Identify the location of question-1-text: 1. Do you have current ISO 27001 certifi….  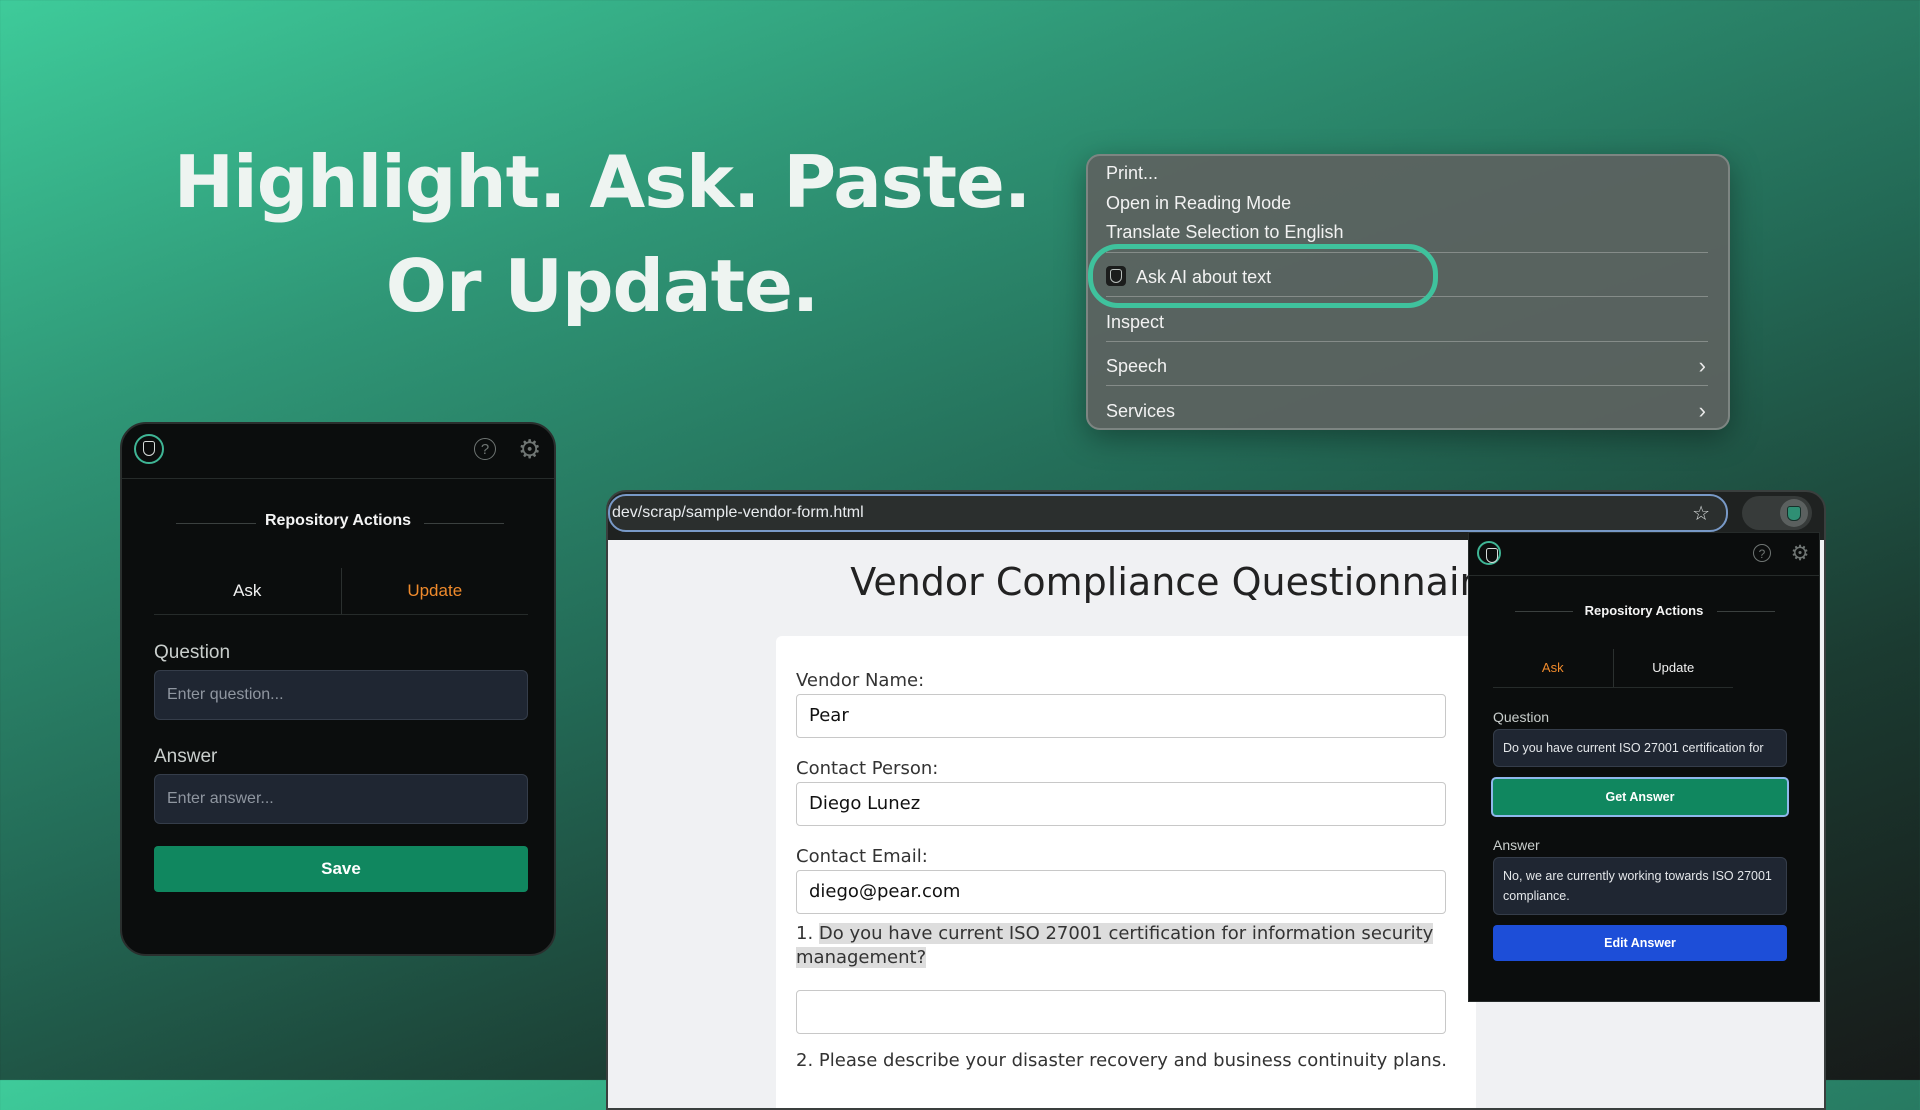
(1121, 946).